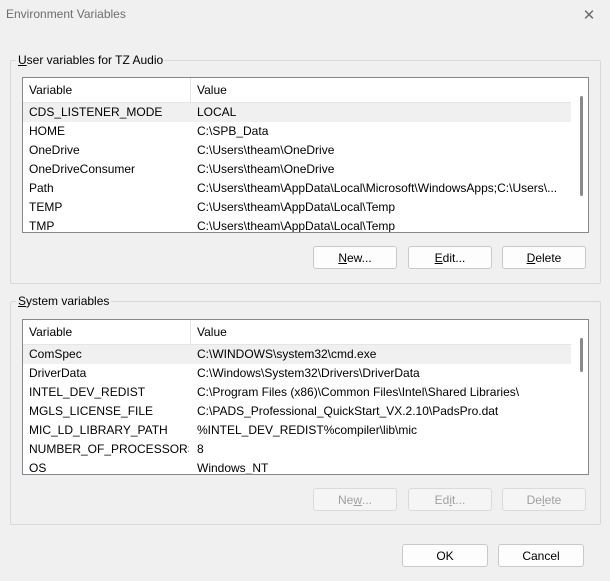 This screenshot has height=581, width=610. Describe the element at coordinates (64, 301) in the screenshot. I see `system-variables-label: System variables` at that location.